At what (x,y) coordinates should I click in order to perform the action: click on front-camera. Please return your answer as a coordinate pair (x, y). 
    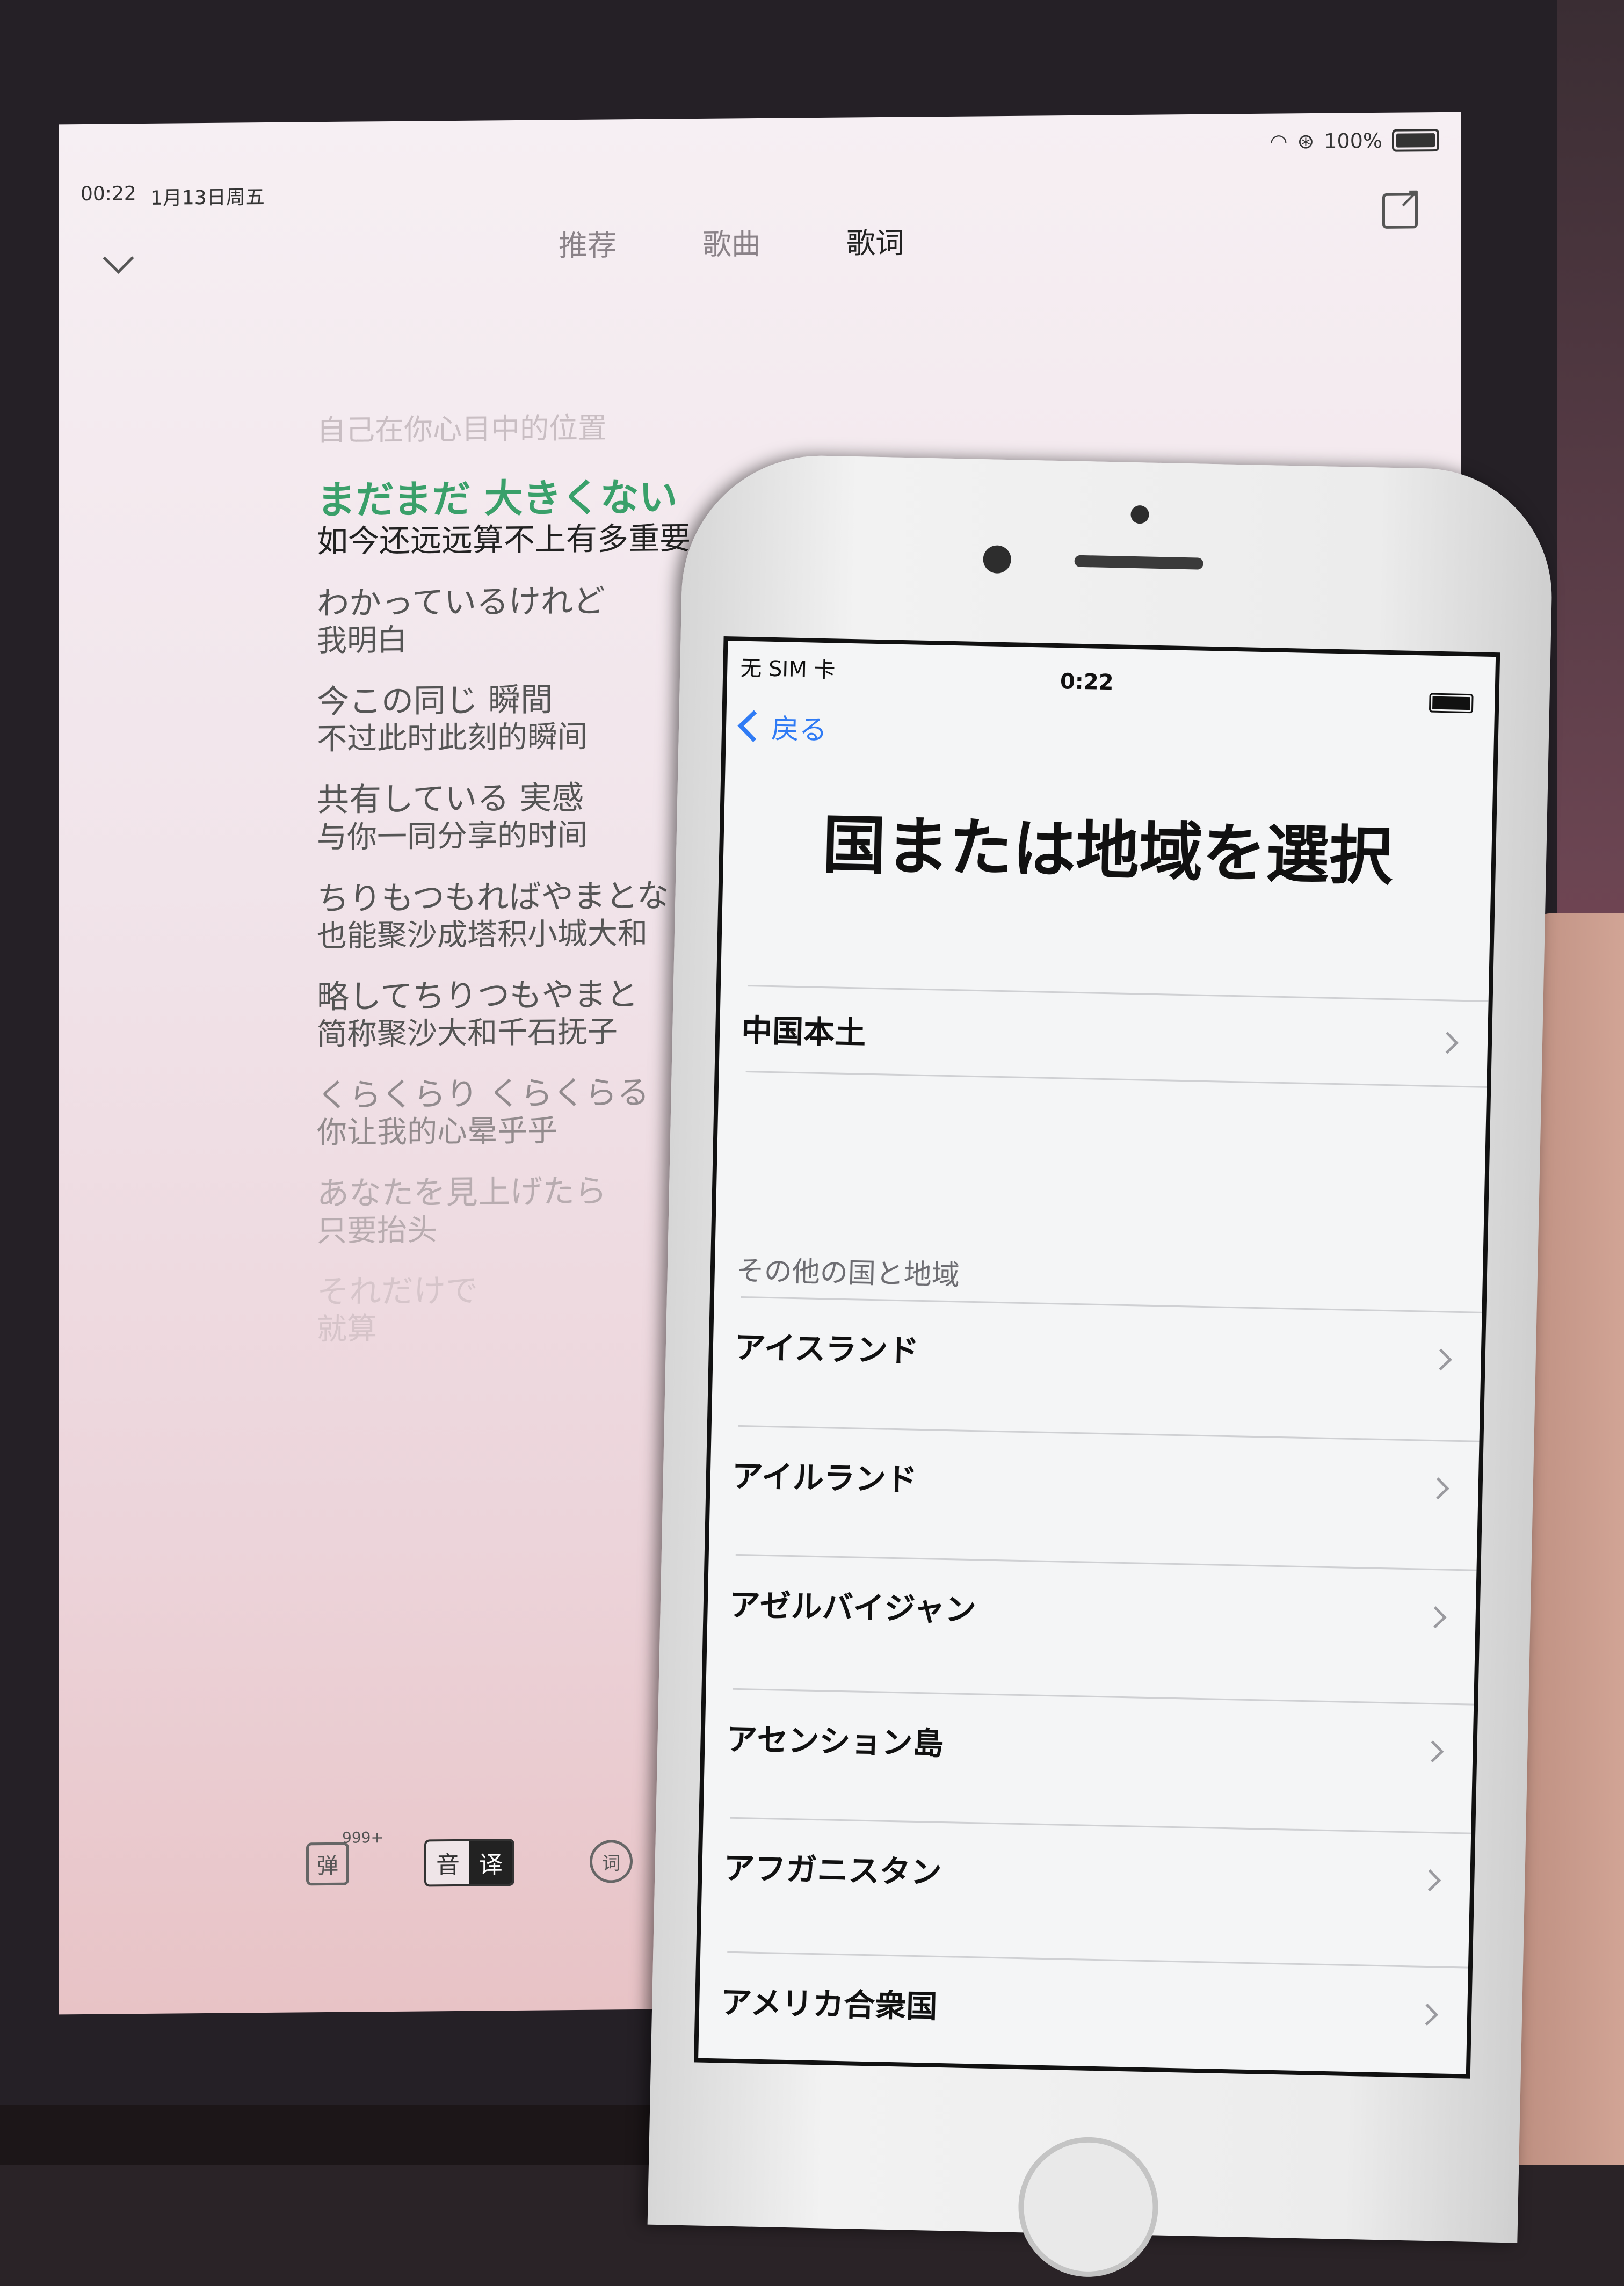
    Looking at the image, I should click on (997, 559).